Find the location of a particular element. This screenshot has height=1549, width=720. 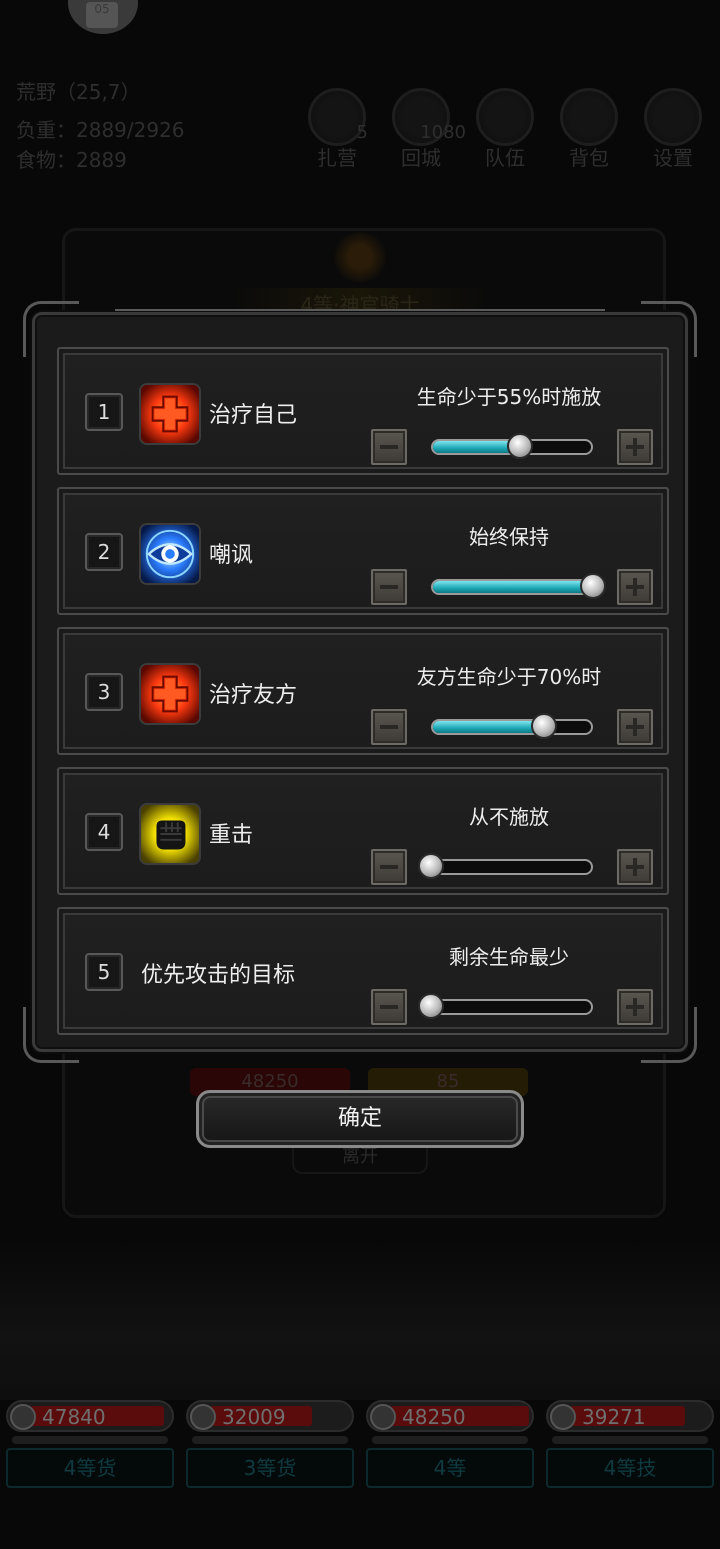

skill-name: 重击 is located at coordinates (231, 835).